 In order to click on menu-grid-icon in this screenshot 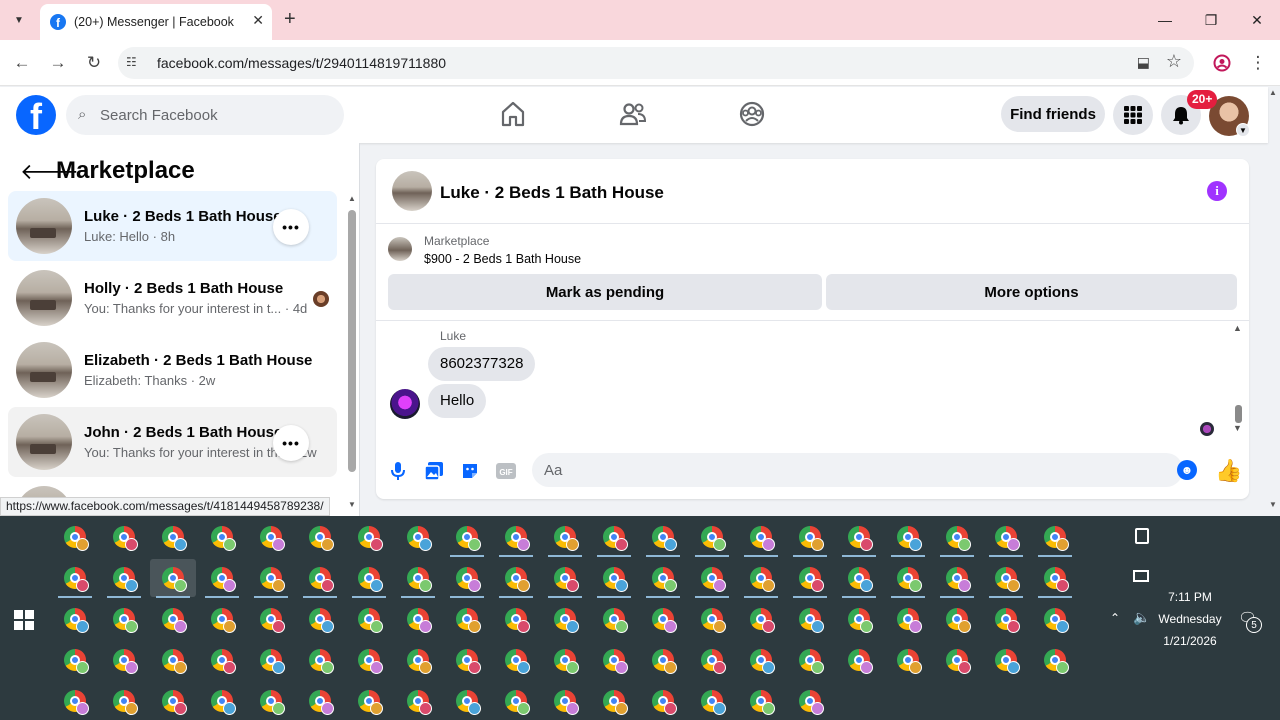, I will do `click(1133, 115)`.